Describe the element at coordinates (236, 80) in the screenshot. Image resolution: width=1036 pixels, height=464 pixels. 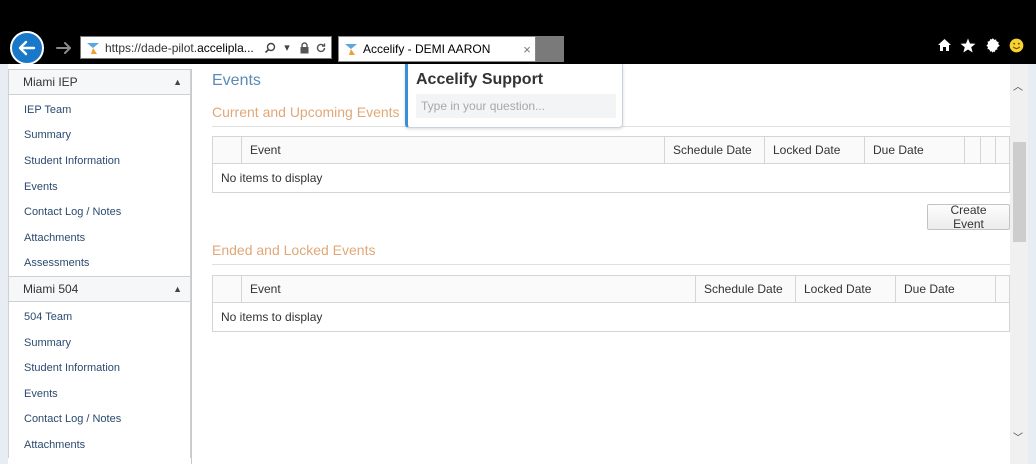
I see `page-title: Events` at that location.